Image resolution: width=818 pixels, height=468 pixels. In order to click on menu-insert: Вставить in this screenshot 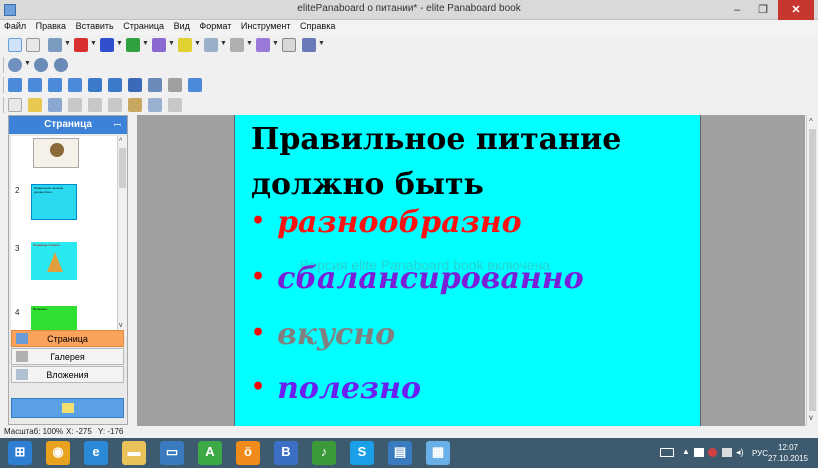, I will do `click(94, 25)`.